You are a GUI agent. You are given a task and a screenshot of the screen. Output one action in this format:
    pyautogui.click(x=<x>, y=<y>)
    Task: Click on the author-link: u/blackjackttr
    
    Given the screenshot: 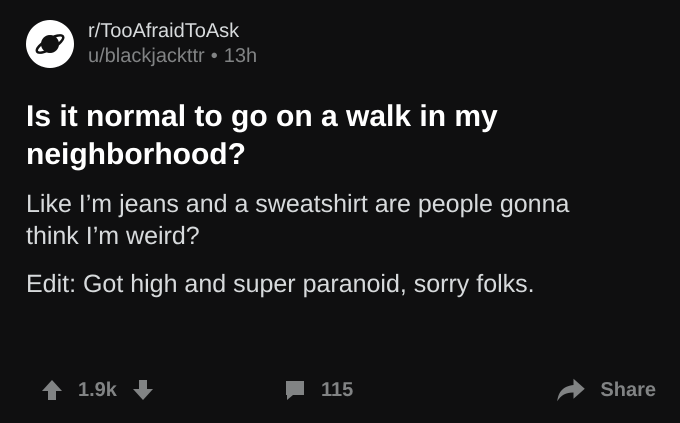 What is the action you would take?
    pyautogui.click(x=146, y=56)
    